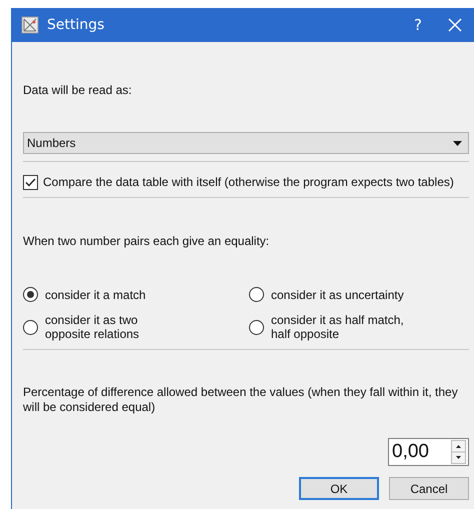 Image resolution: width=474 pixels, height=509 pixels. I want to click on radio-label: consider it as uncertainty, so click(337, 295).